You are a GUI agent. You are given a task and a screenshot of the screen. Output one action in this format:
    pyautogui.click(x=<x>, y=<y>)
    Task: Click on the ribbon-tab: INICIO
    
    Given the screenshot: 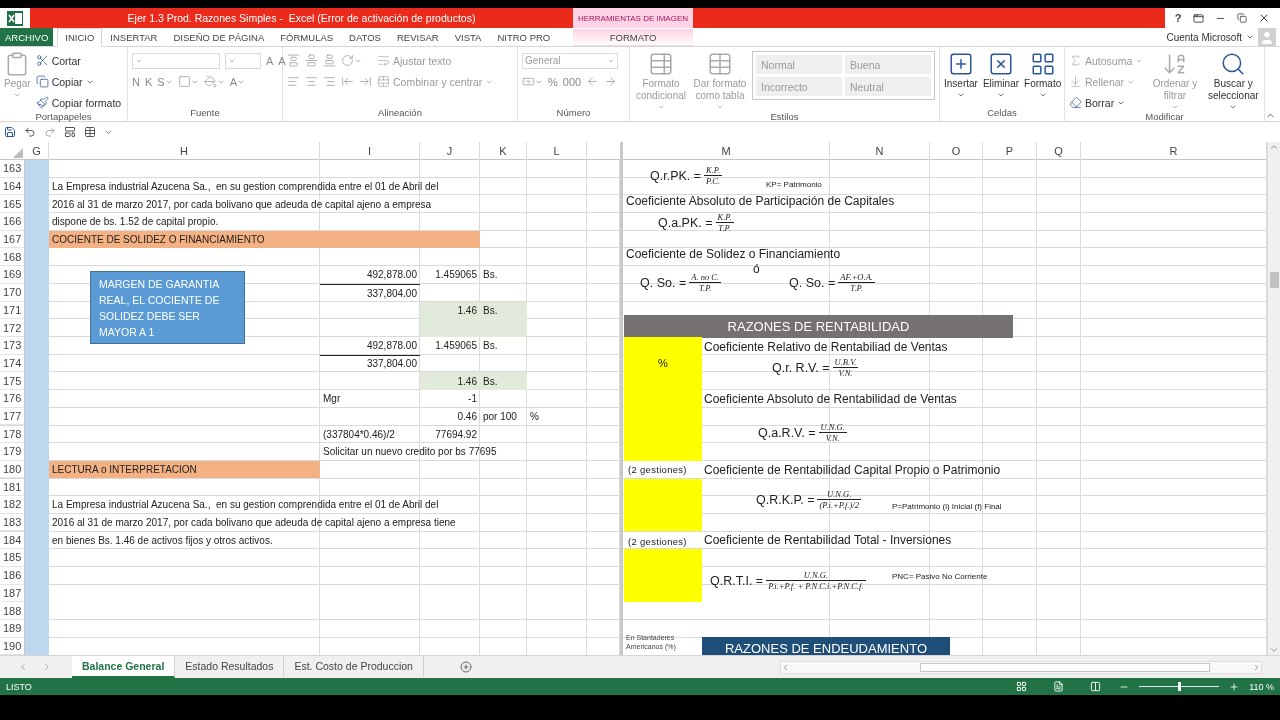 What is the action you would take?
    pyautogui.click(x=80, y=37)
    